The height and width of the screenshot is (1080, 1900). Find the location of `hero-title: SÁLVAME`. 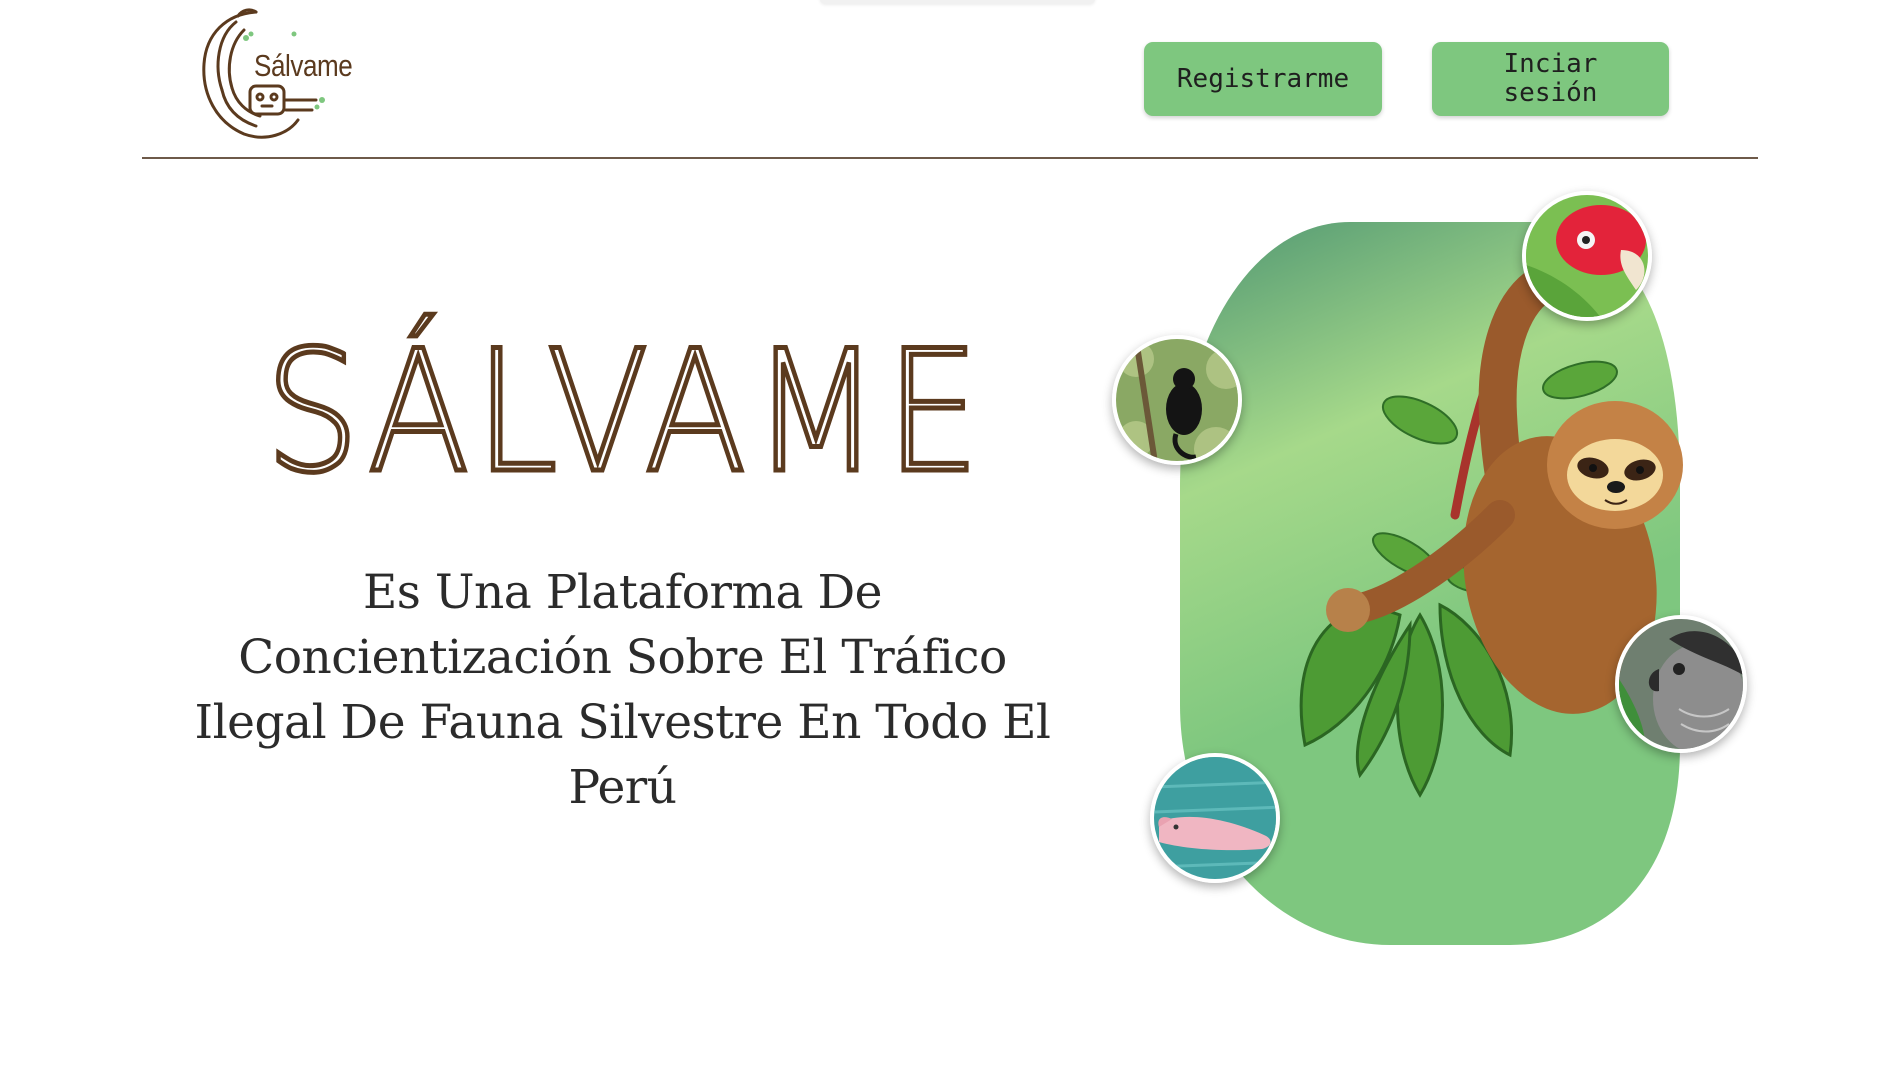

hero-title: SÁLVAME is located at coordinates (625, 406).